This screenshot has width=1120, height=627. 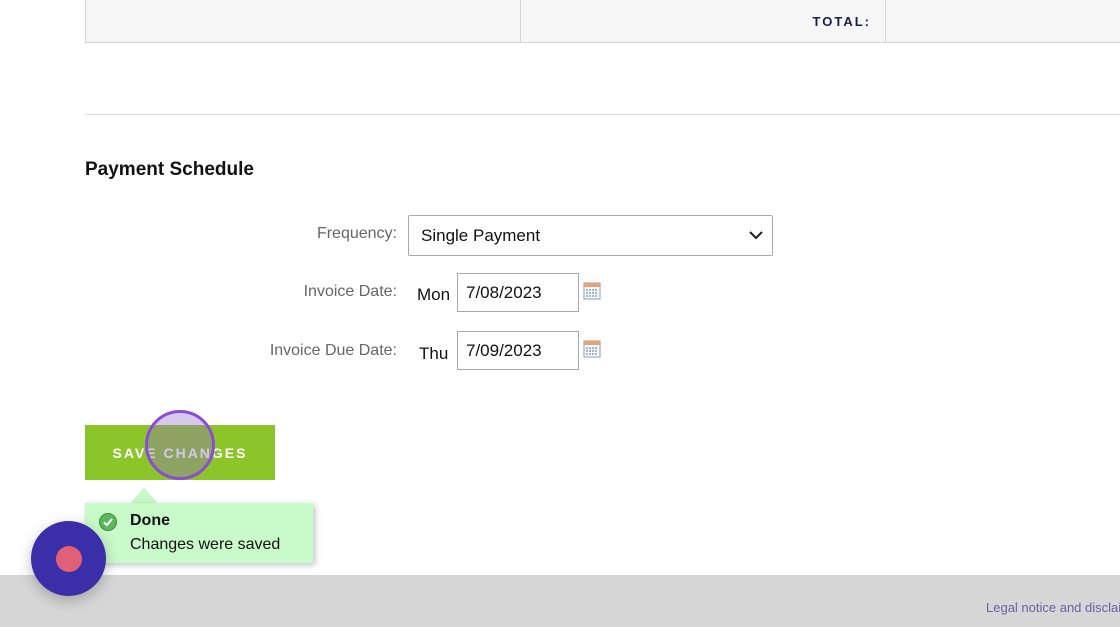 What do you see at coordinates (205, 544) in the screenshot?
I see `toast-message: Changes were saved` at bounding box center [205, 544].